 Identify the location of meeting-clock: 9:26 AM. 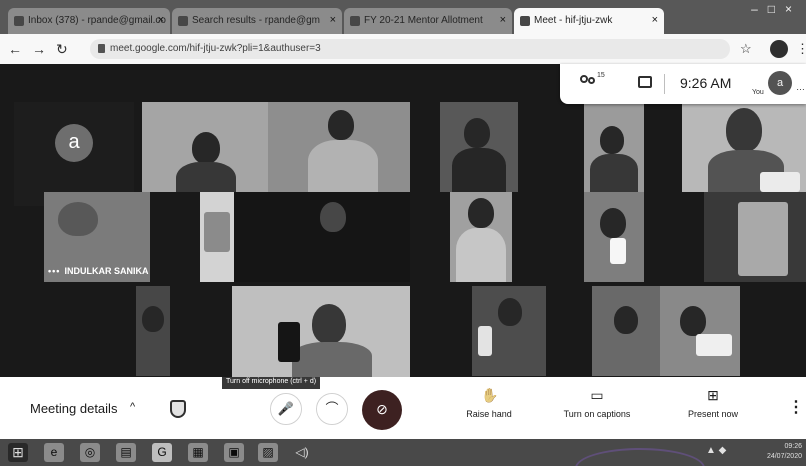
(706, 83).